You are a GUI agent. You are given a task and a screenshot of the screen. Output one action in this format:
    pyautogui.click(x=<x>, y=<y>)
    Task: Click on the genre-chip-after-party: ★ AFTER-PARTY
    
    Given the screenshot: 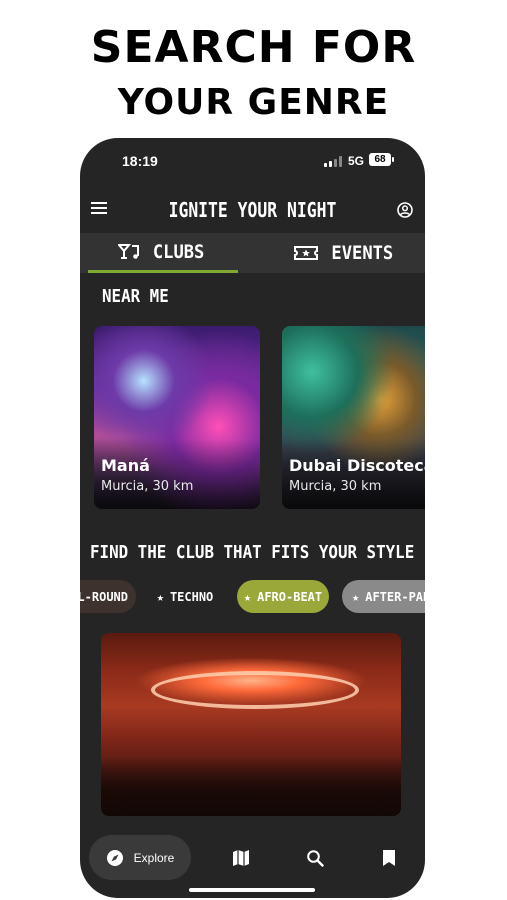 What is the action you would take?
    pyautogui.click(x=383, y=596)
    